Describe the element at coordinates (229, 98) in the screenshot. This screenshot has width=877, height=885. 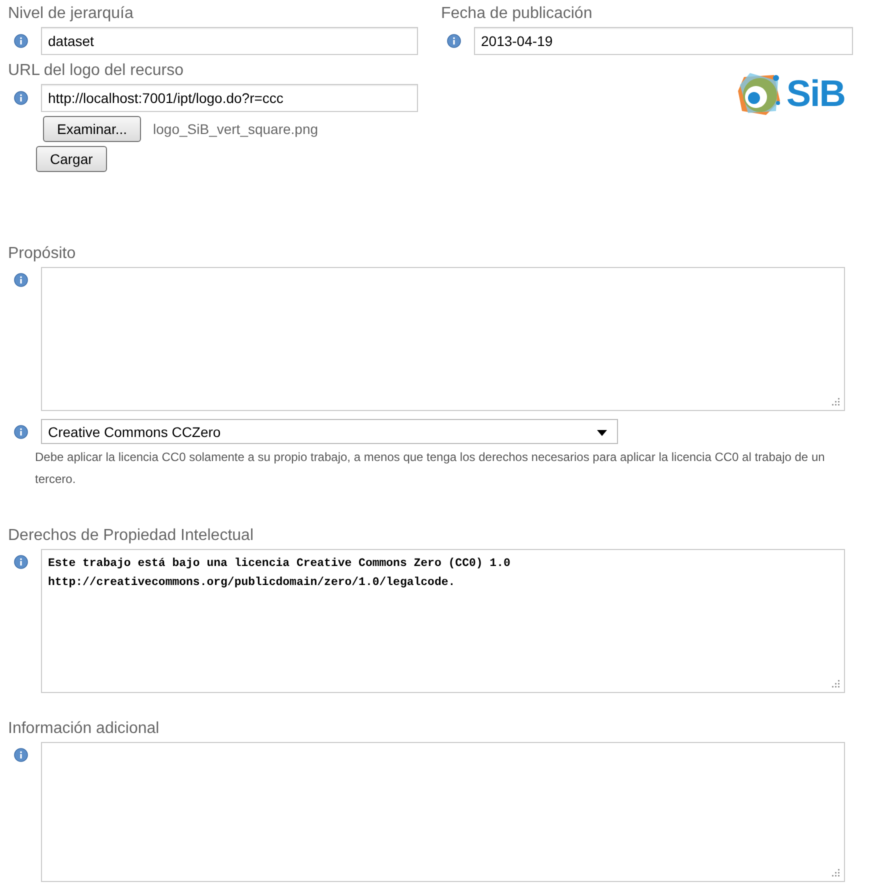
I see `text-field: http://localhost:7001/ipt/logo.do?r=ccc` at that location.